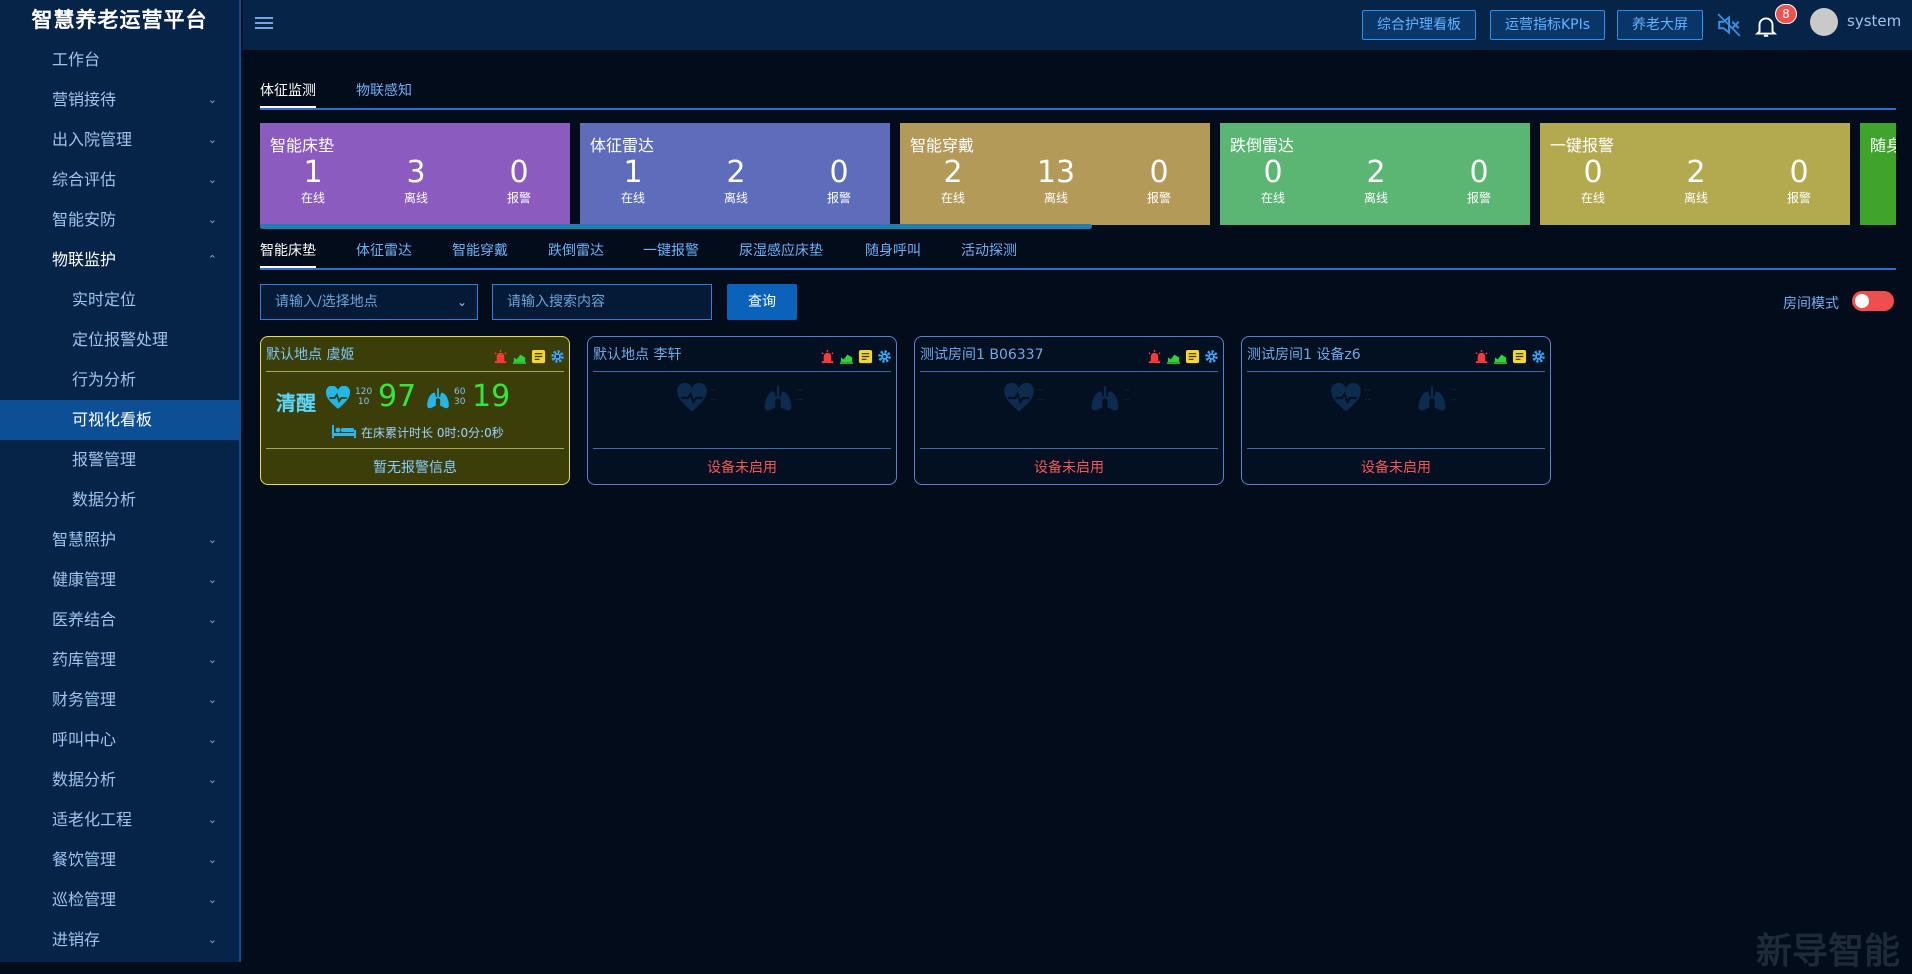  I want to click on sidebar-item: 适老化工程 ⌄, so click(119, 820).